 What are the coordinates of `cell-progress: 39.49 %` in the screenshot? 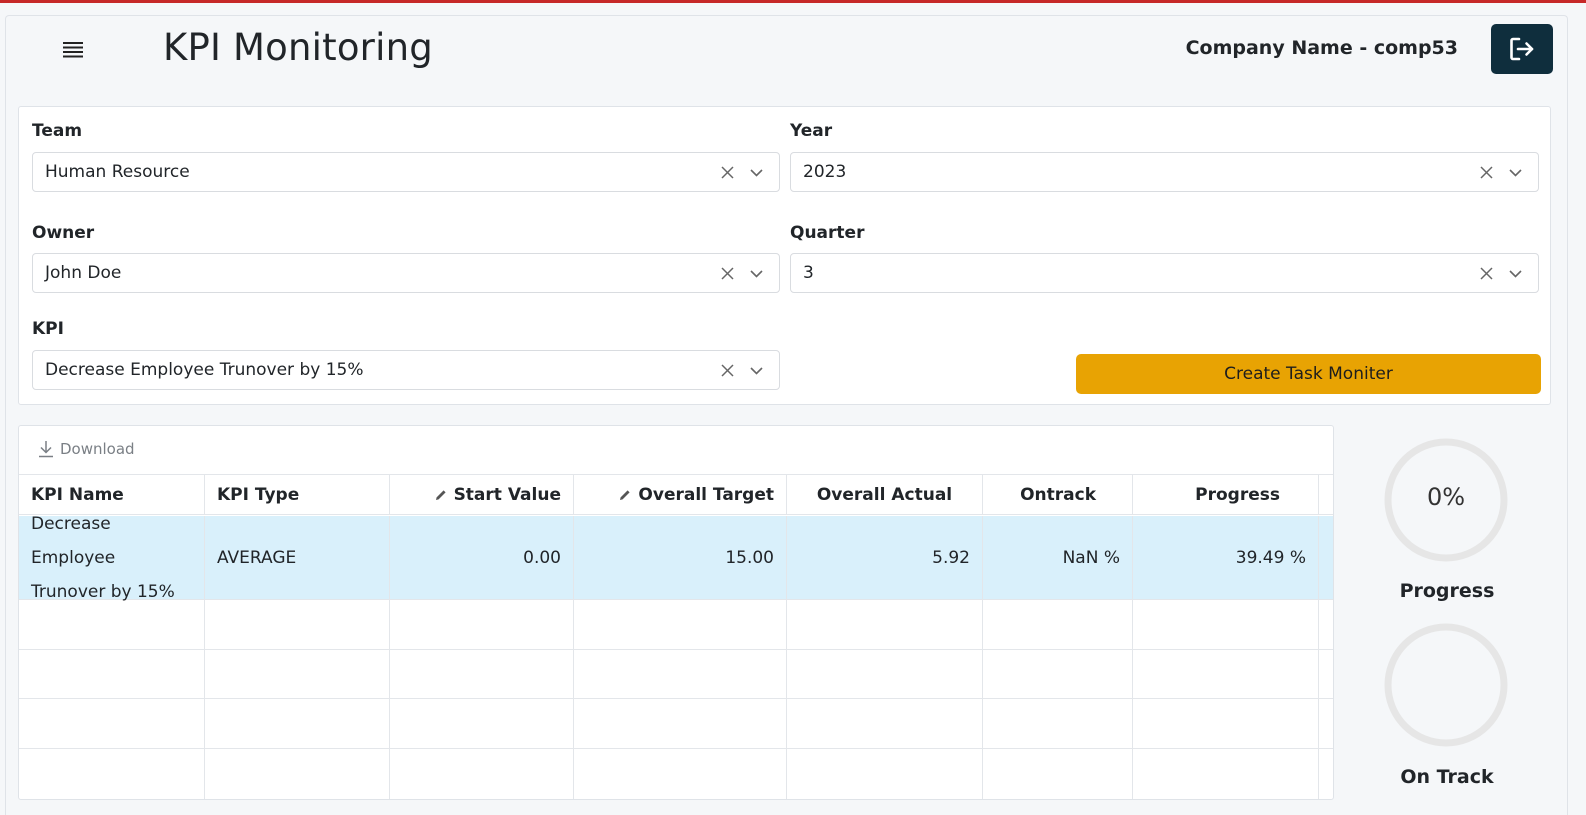 It's located at (1226, 557).